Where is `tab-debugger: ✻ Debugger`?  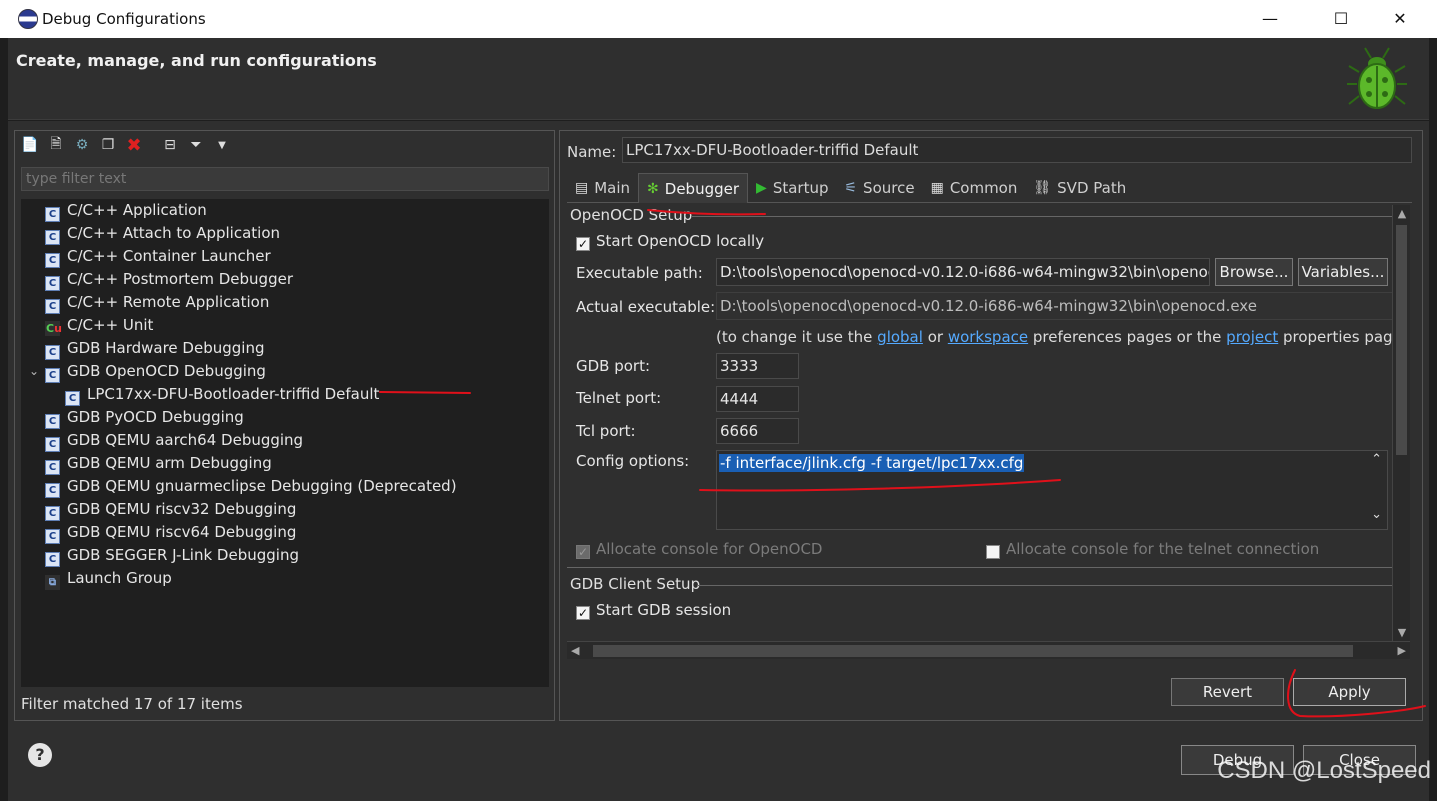 tab-debugger: ✻ Debugger is located at coordinates (693, 188).